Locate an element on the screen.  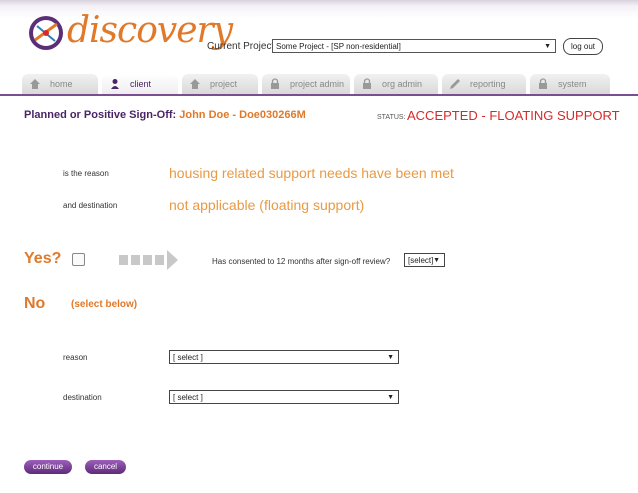
no-label: No is located at coordinates (35, 303).